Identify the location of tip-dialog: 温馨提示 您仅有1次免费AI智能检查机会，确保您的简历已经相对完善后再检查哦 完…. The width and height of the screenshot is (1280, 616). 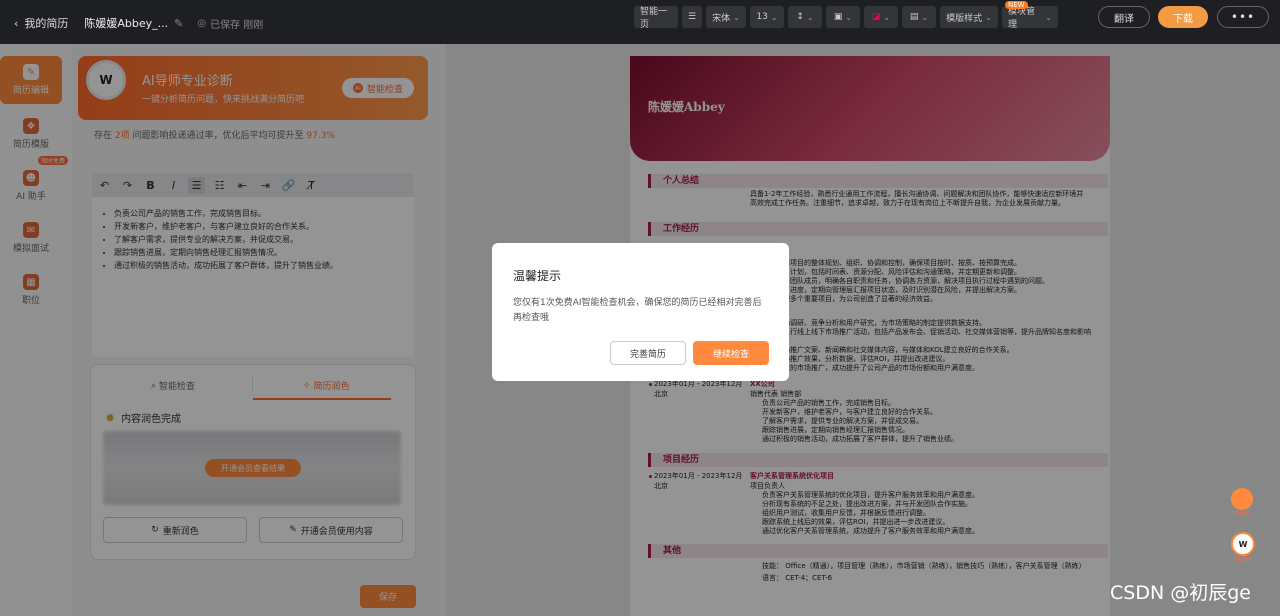
(640, 312).